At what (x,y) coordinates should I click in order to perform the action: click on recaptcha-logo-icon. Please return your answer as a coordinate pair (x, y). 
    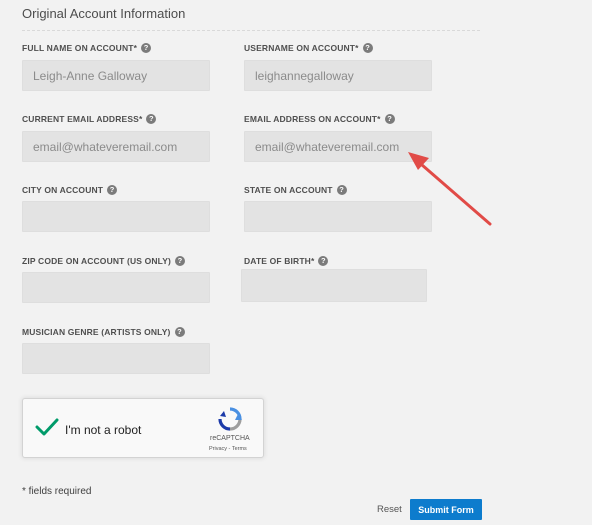
    Looking at the image, I should click on (230, 419).